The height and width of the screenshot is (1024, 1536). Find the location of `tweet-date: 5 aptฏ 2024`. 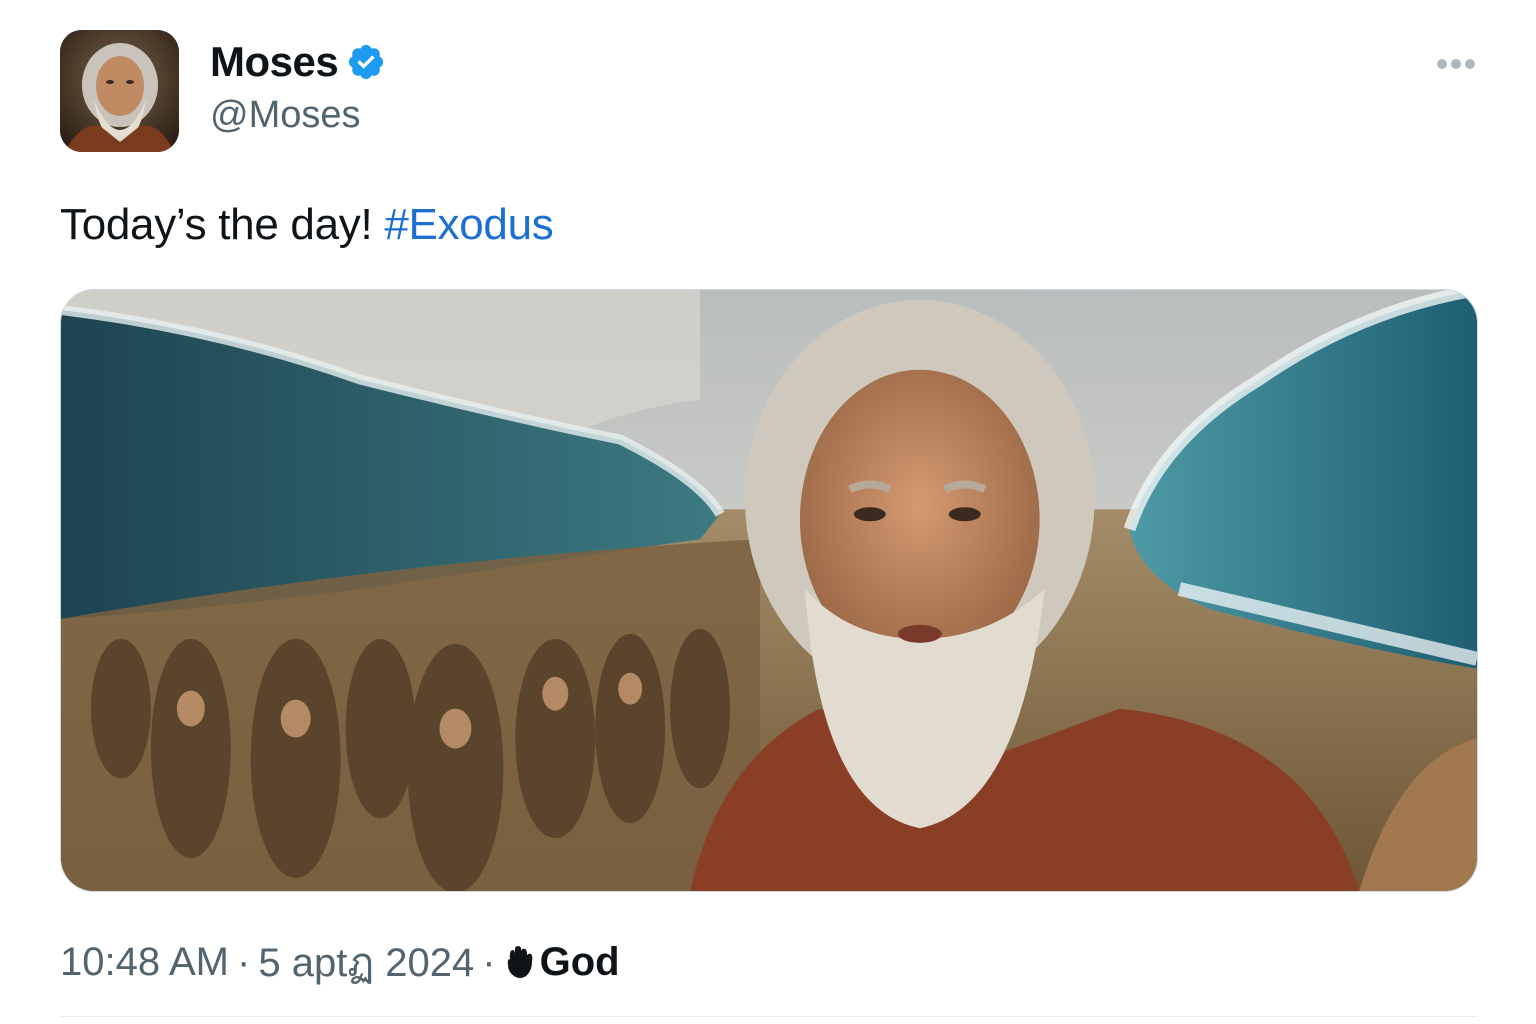

tweet-date: 5 aptฏ 2024 is located at coordinates (366, 962).